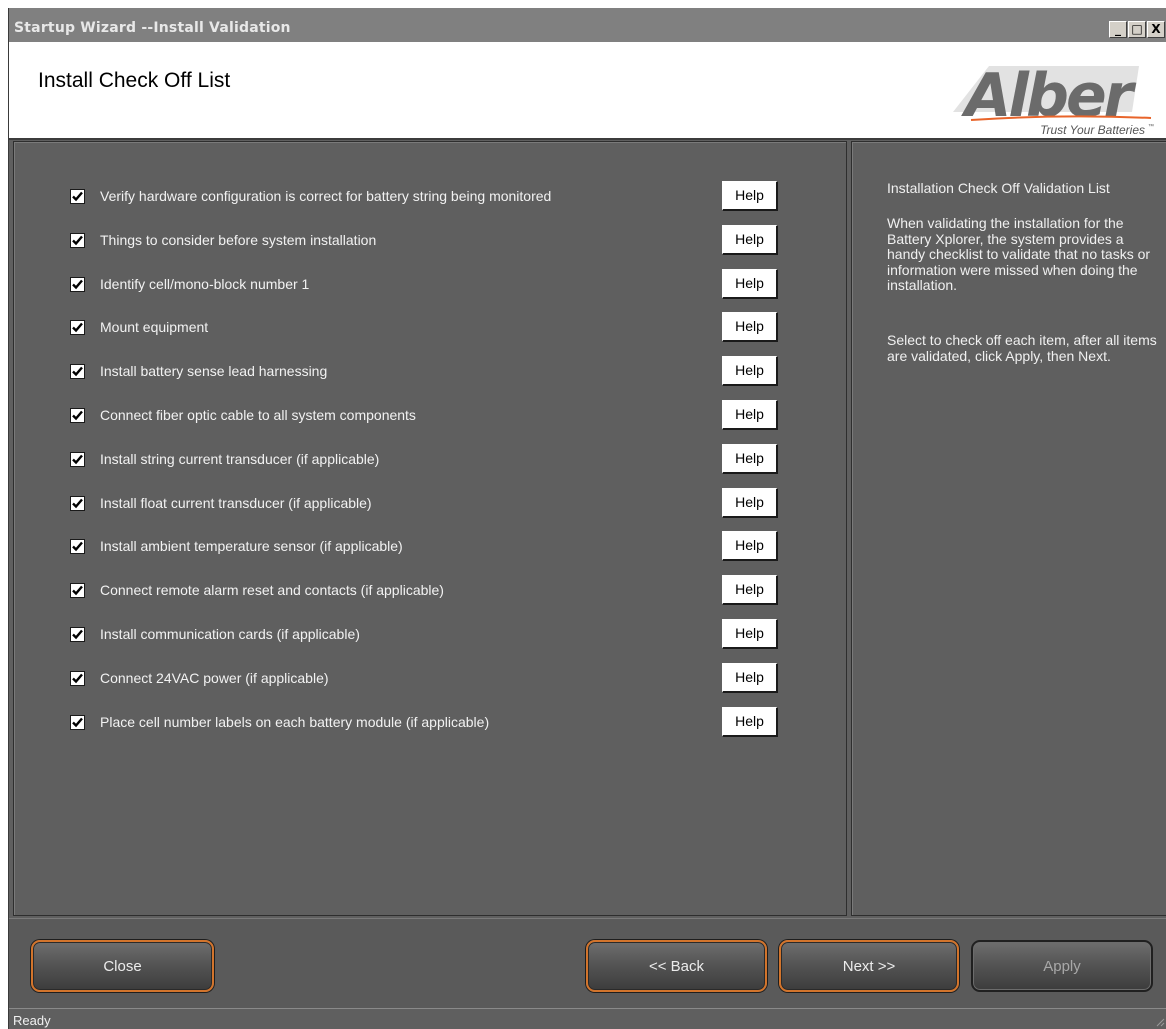 This screenshot has height=1029, width=1166. Describe the element at coordinates (1118, 29) in the screenshot. I see `minimize-button: _` at that location.